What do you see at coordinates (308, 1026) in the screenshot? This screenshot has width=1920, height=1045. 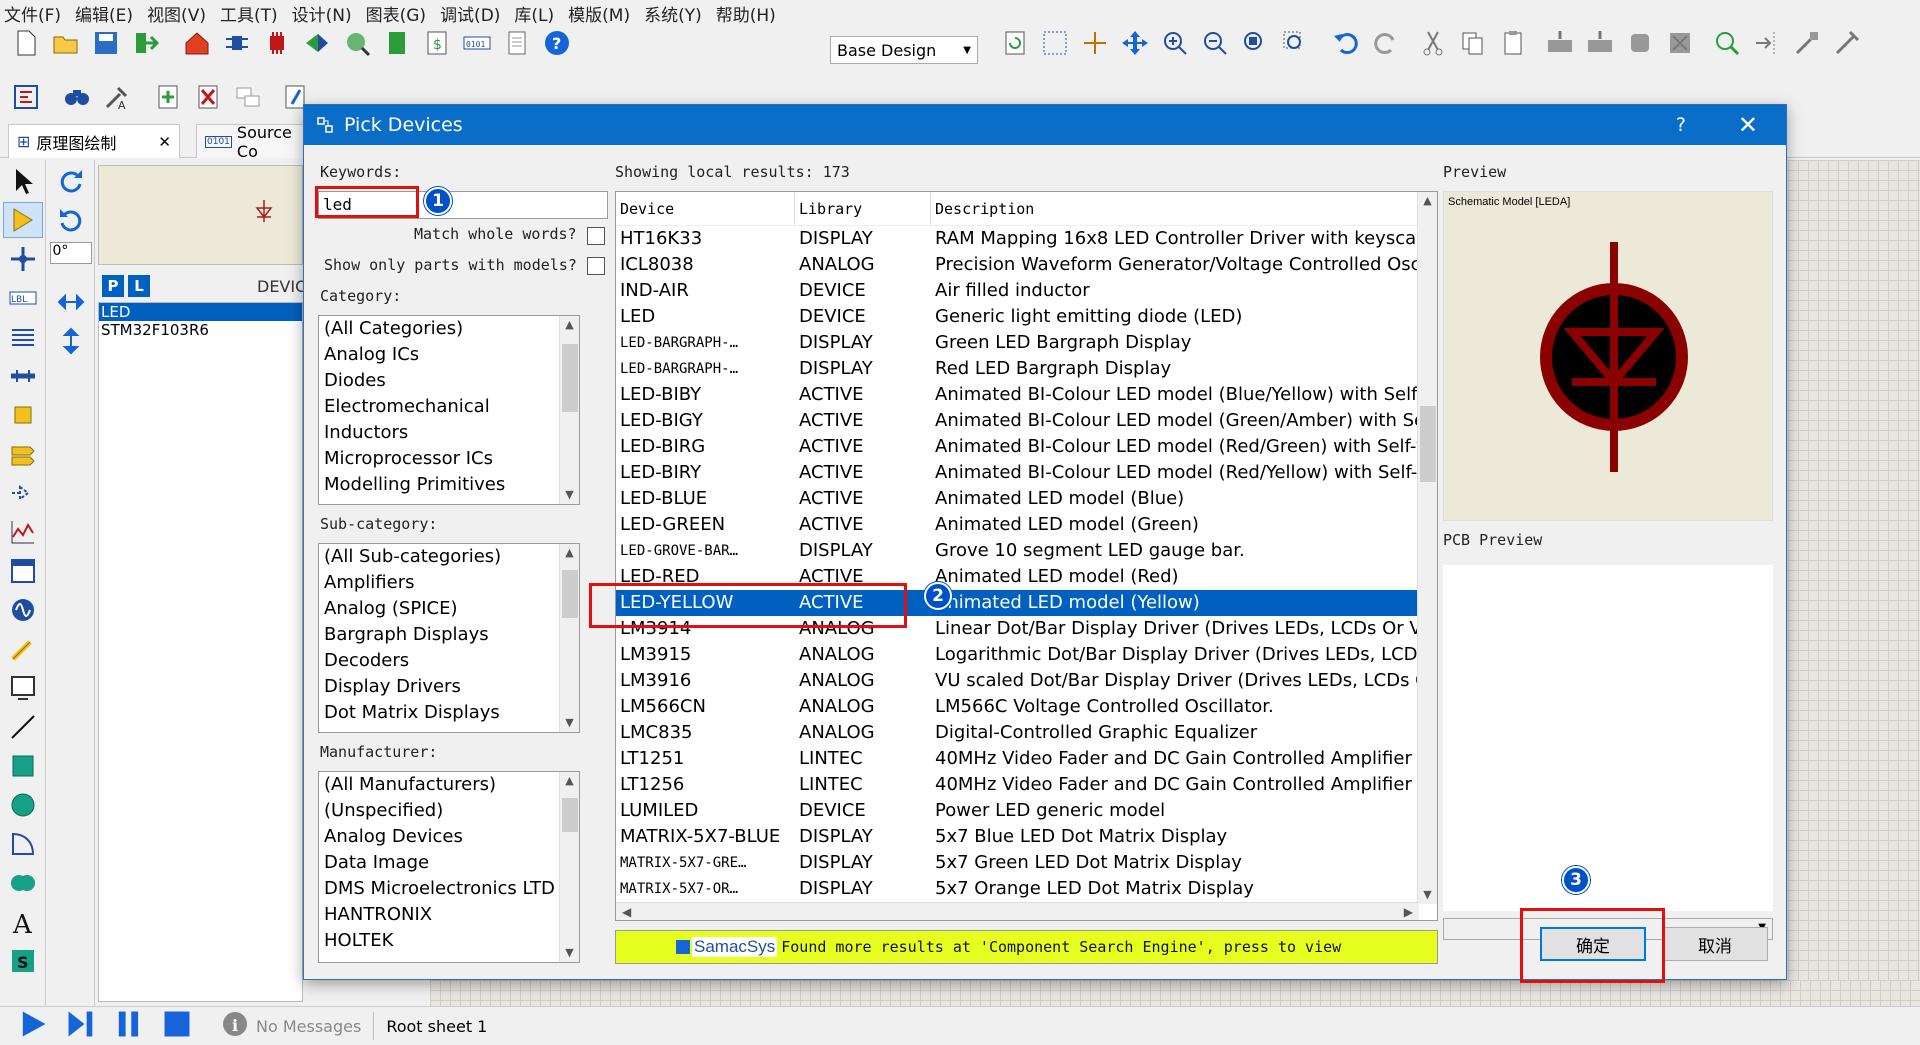 I see `messages-status: No Messages` at bounding box center [308, 1026].